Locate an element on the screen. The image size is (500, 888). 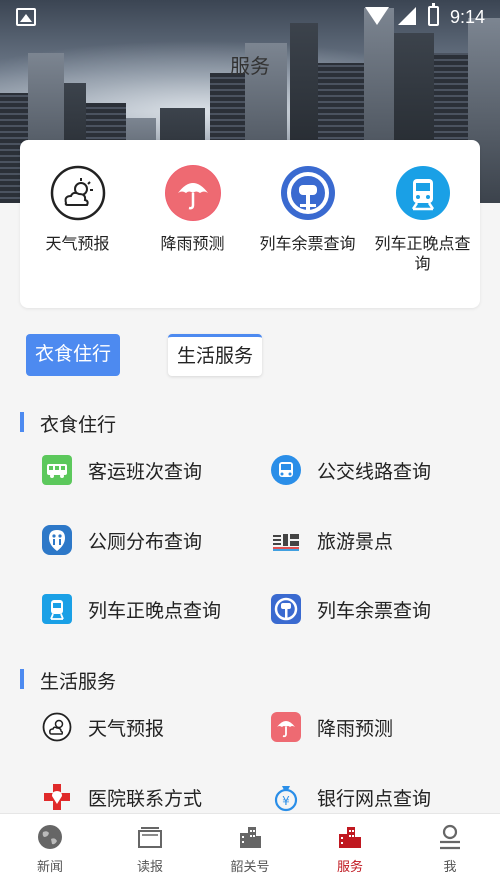
list-item-label: 银行网点查询 is located at coordinates (374, 799).